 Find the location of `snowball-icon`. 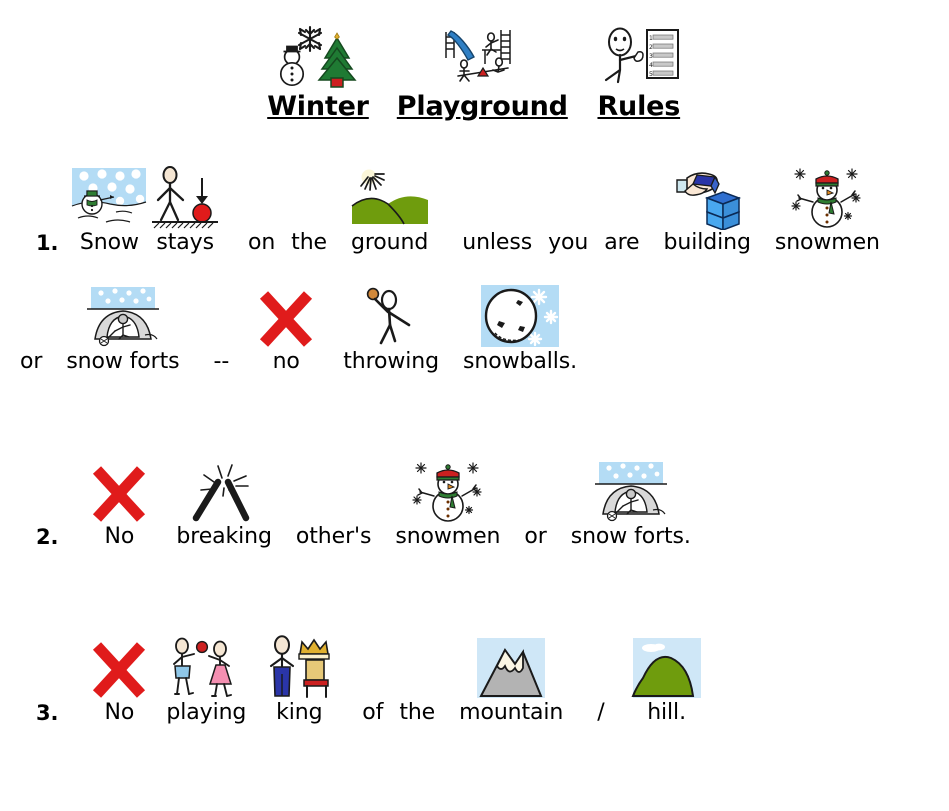

snowball-icon is located at coordinates (520, 313).